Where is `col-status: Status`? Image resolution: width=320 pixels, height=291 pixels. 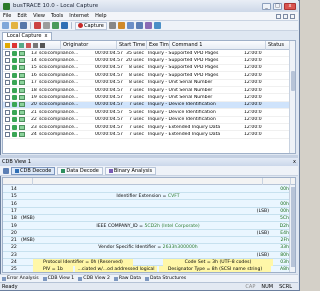
col-status: Status is located at coordinates (278, 45).